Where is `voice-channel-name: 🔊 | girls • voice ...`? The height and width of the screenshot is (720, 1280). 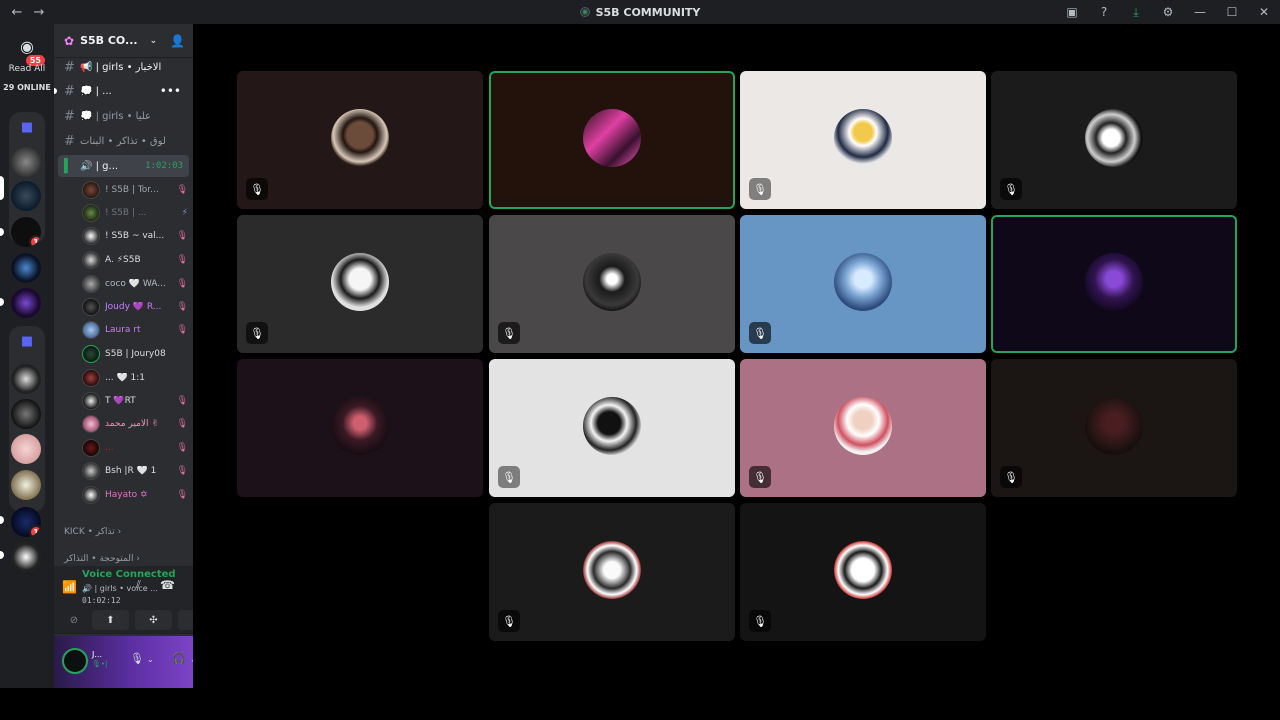 voice-channel-name: 🔊 | girls • voice ... is located at coordinates (120, 588).